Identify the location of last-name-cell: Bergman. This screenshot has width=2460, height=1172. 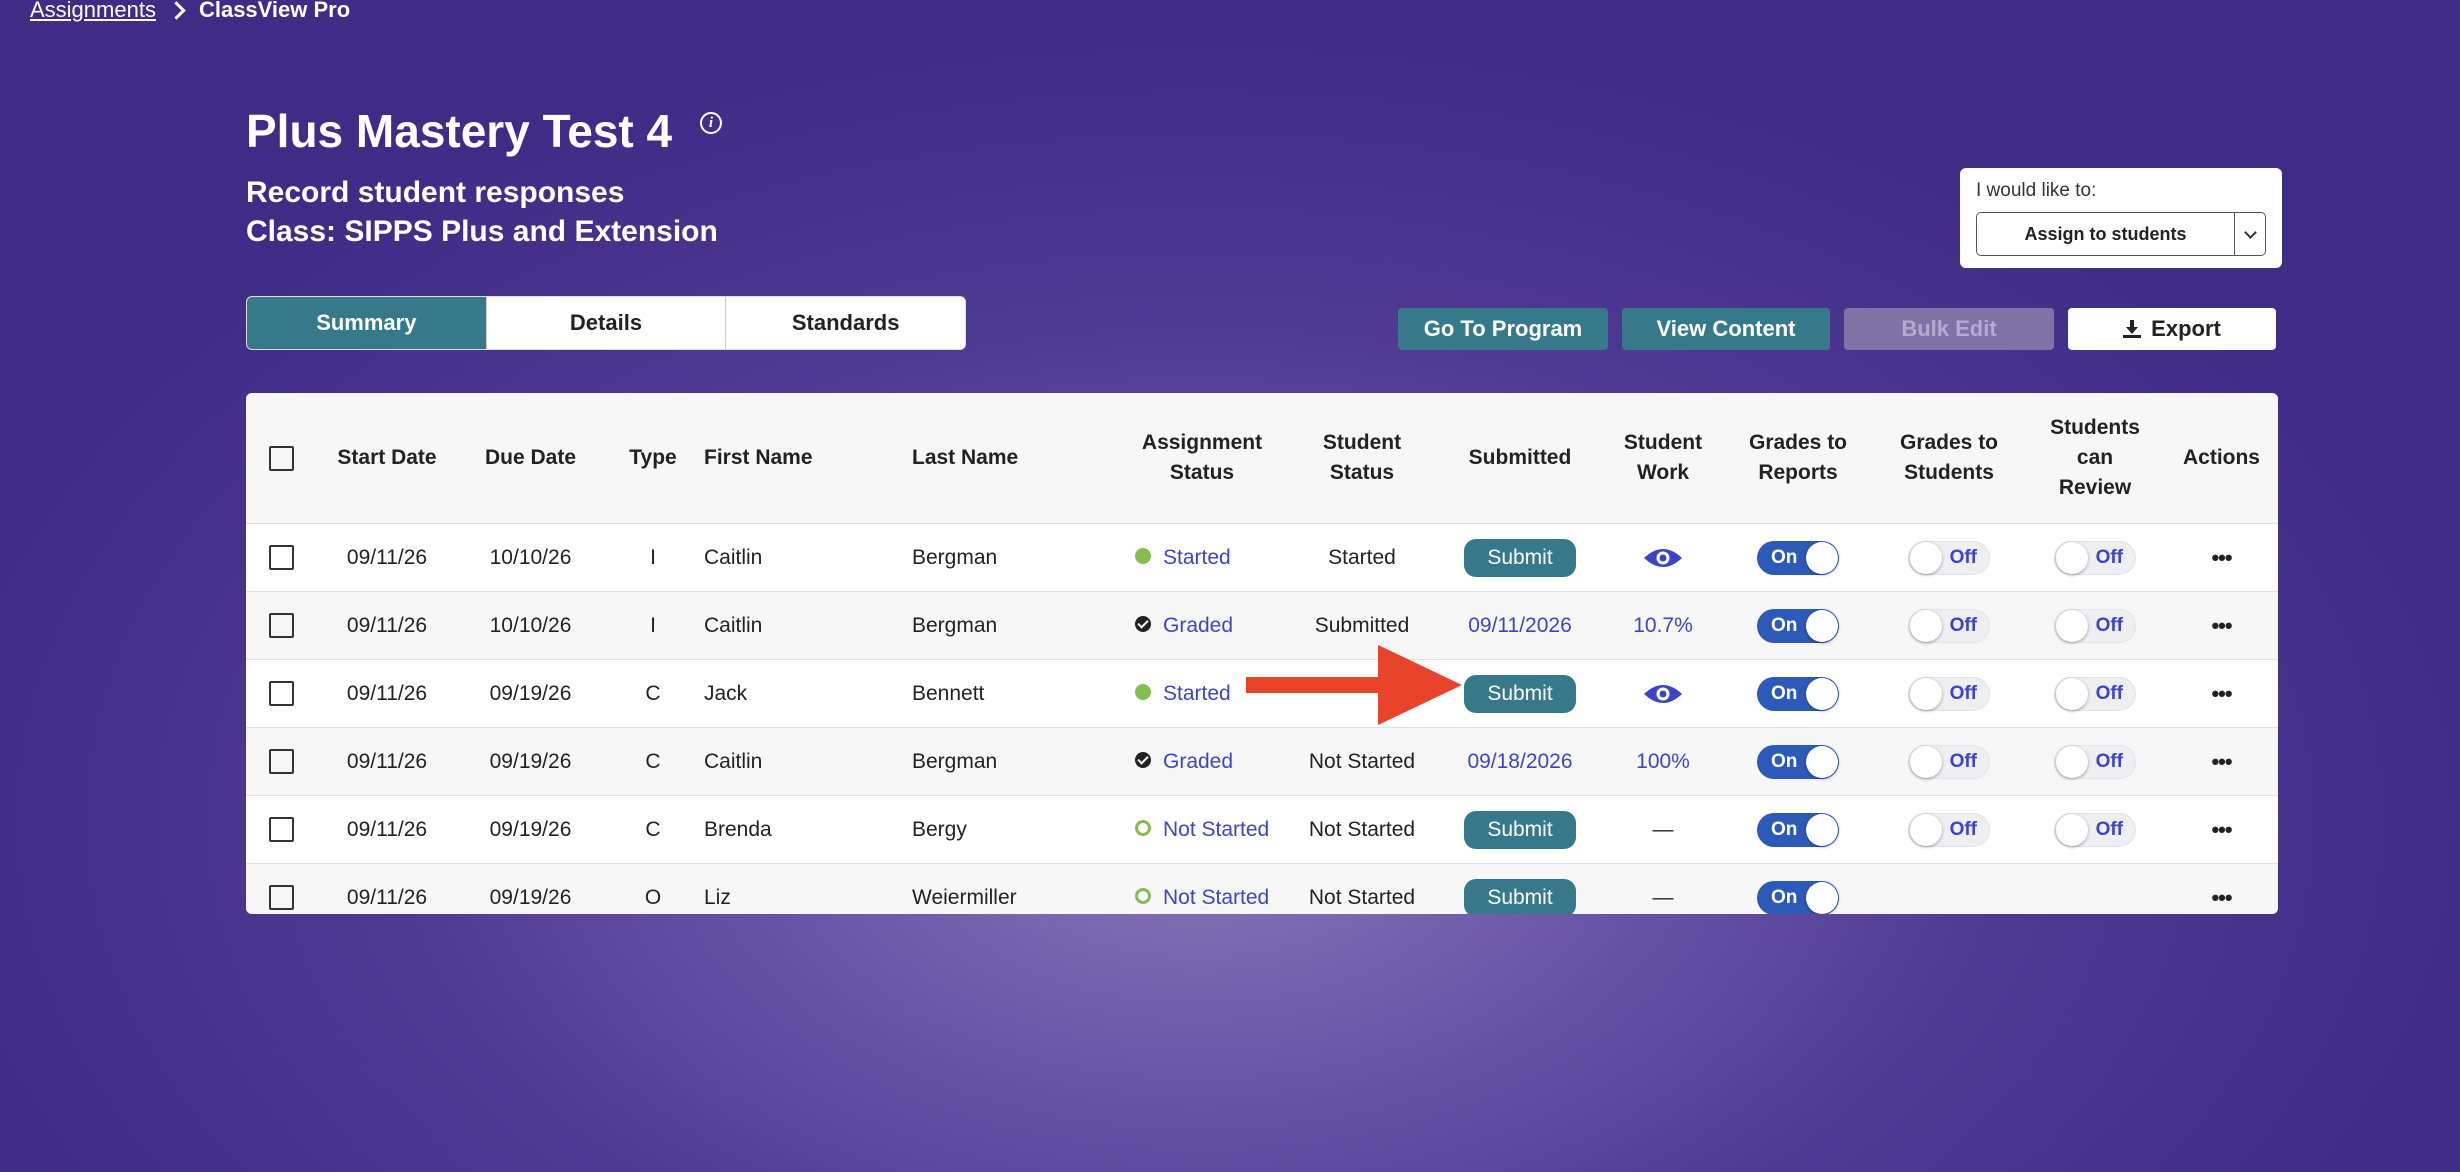
(1014, 761).